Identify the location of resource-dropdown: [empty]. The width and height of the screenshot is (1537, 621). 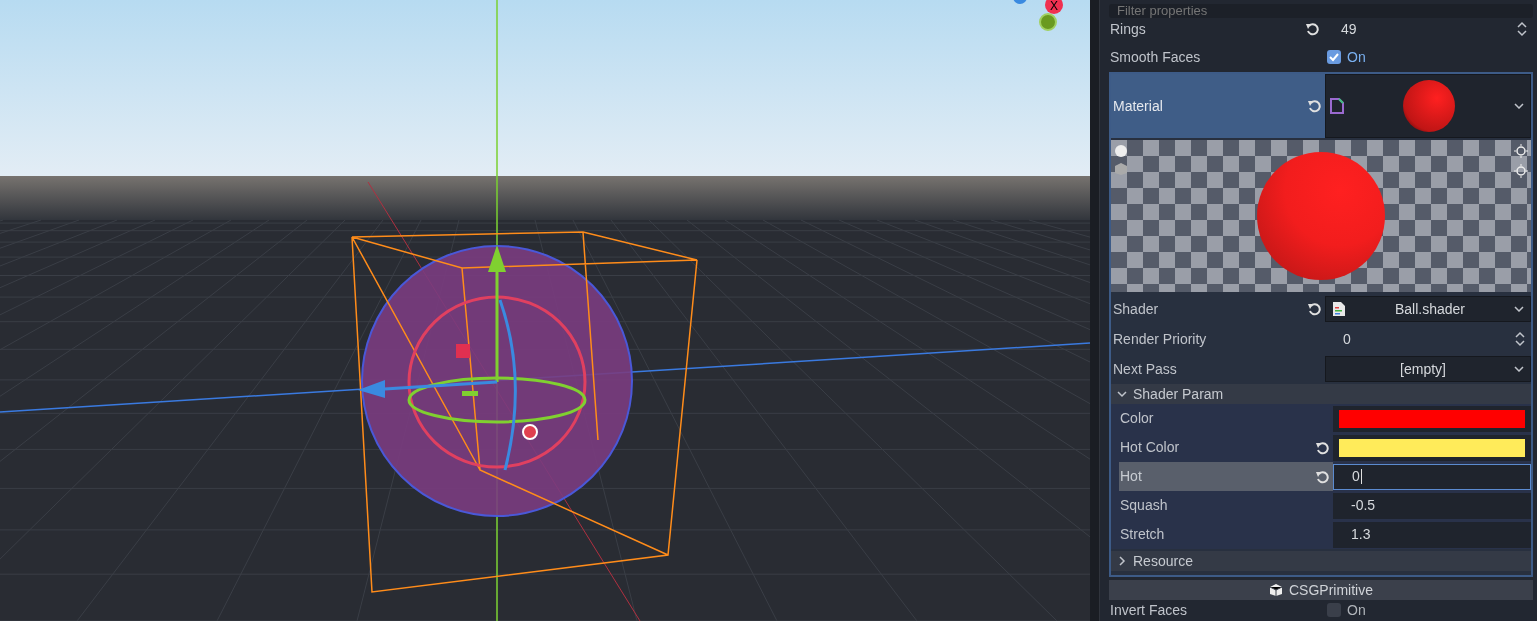
(1428, 369).